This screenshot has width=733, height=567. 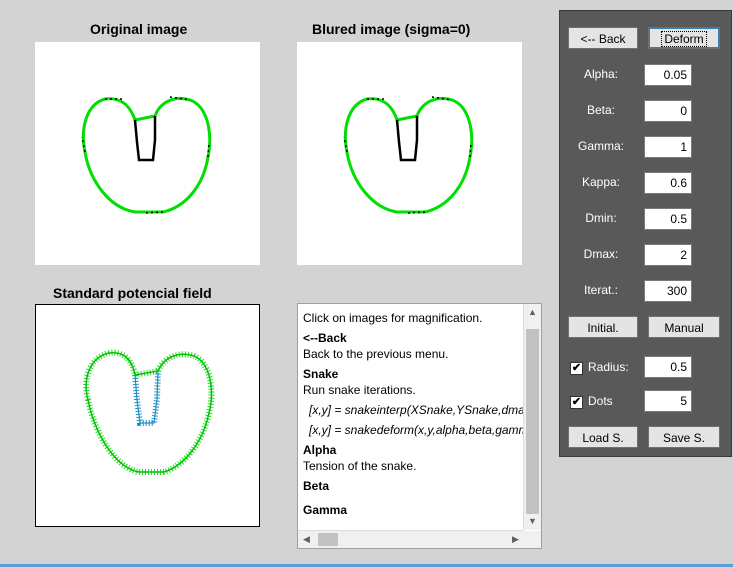 I want to click on help-heading-back: <--Back, so click(x=325, y=338).